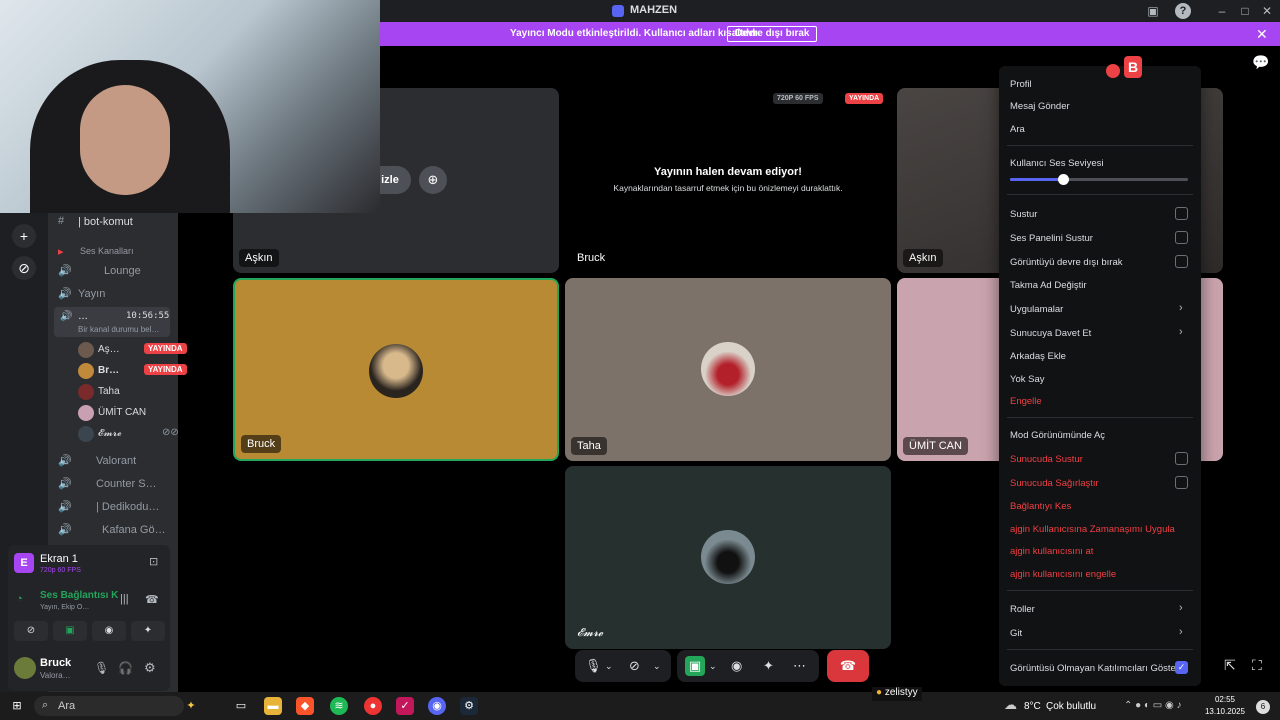  Describe the element at coordinates (146, 434) in the screenshot. I see `voice-user: 𝓔𝓶𝓻𝓮 ⊘⊘` at that location.